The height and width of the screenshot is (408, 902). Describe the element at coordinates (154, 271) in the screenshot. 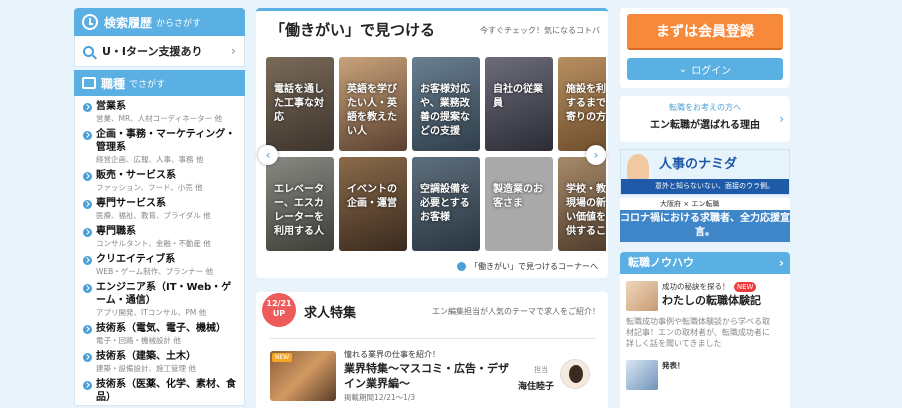

I see `category-item-sub: WEB・ゲーム制作、プランナー 他` at that location.